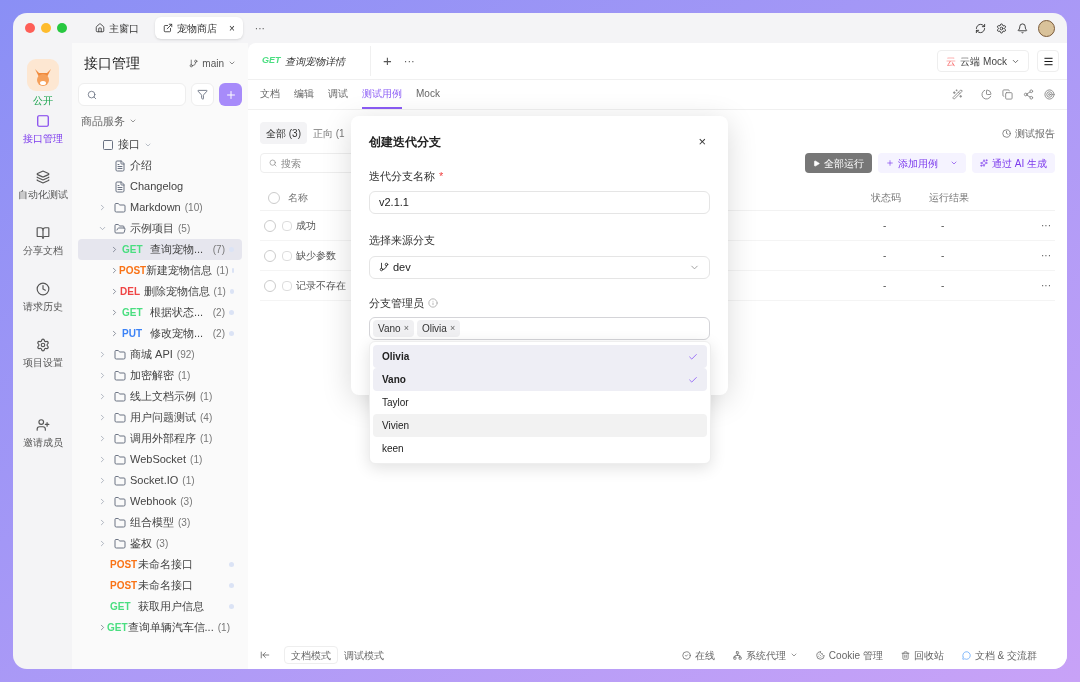  What do you see at coordinates (42, 242) in the screenshot?
I see `rail-item: 分享文档` at bounding box center [42, 242].